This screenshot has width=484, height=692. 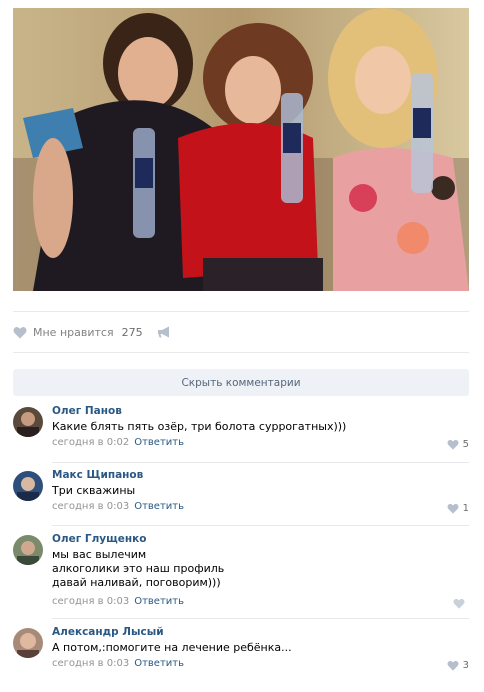 I want to click on like-count: 275, so click(x=132, y=332).